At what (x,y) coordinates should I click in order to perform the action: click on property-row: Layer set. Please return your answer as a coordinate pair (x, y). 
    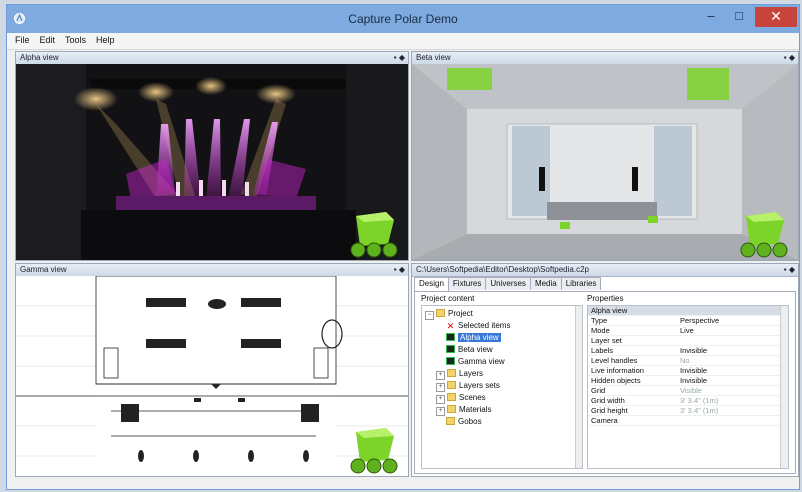
    Looking at the image, I should click on (684, 341).